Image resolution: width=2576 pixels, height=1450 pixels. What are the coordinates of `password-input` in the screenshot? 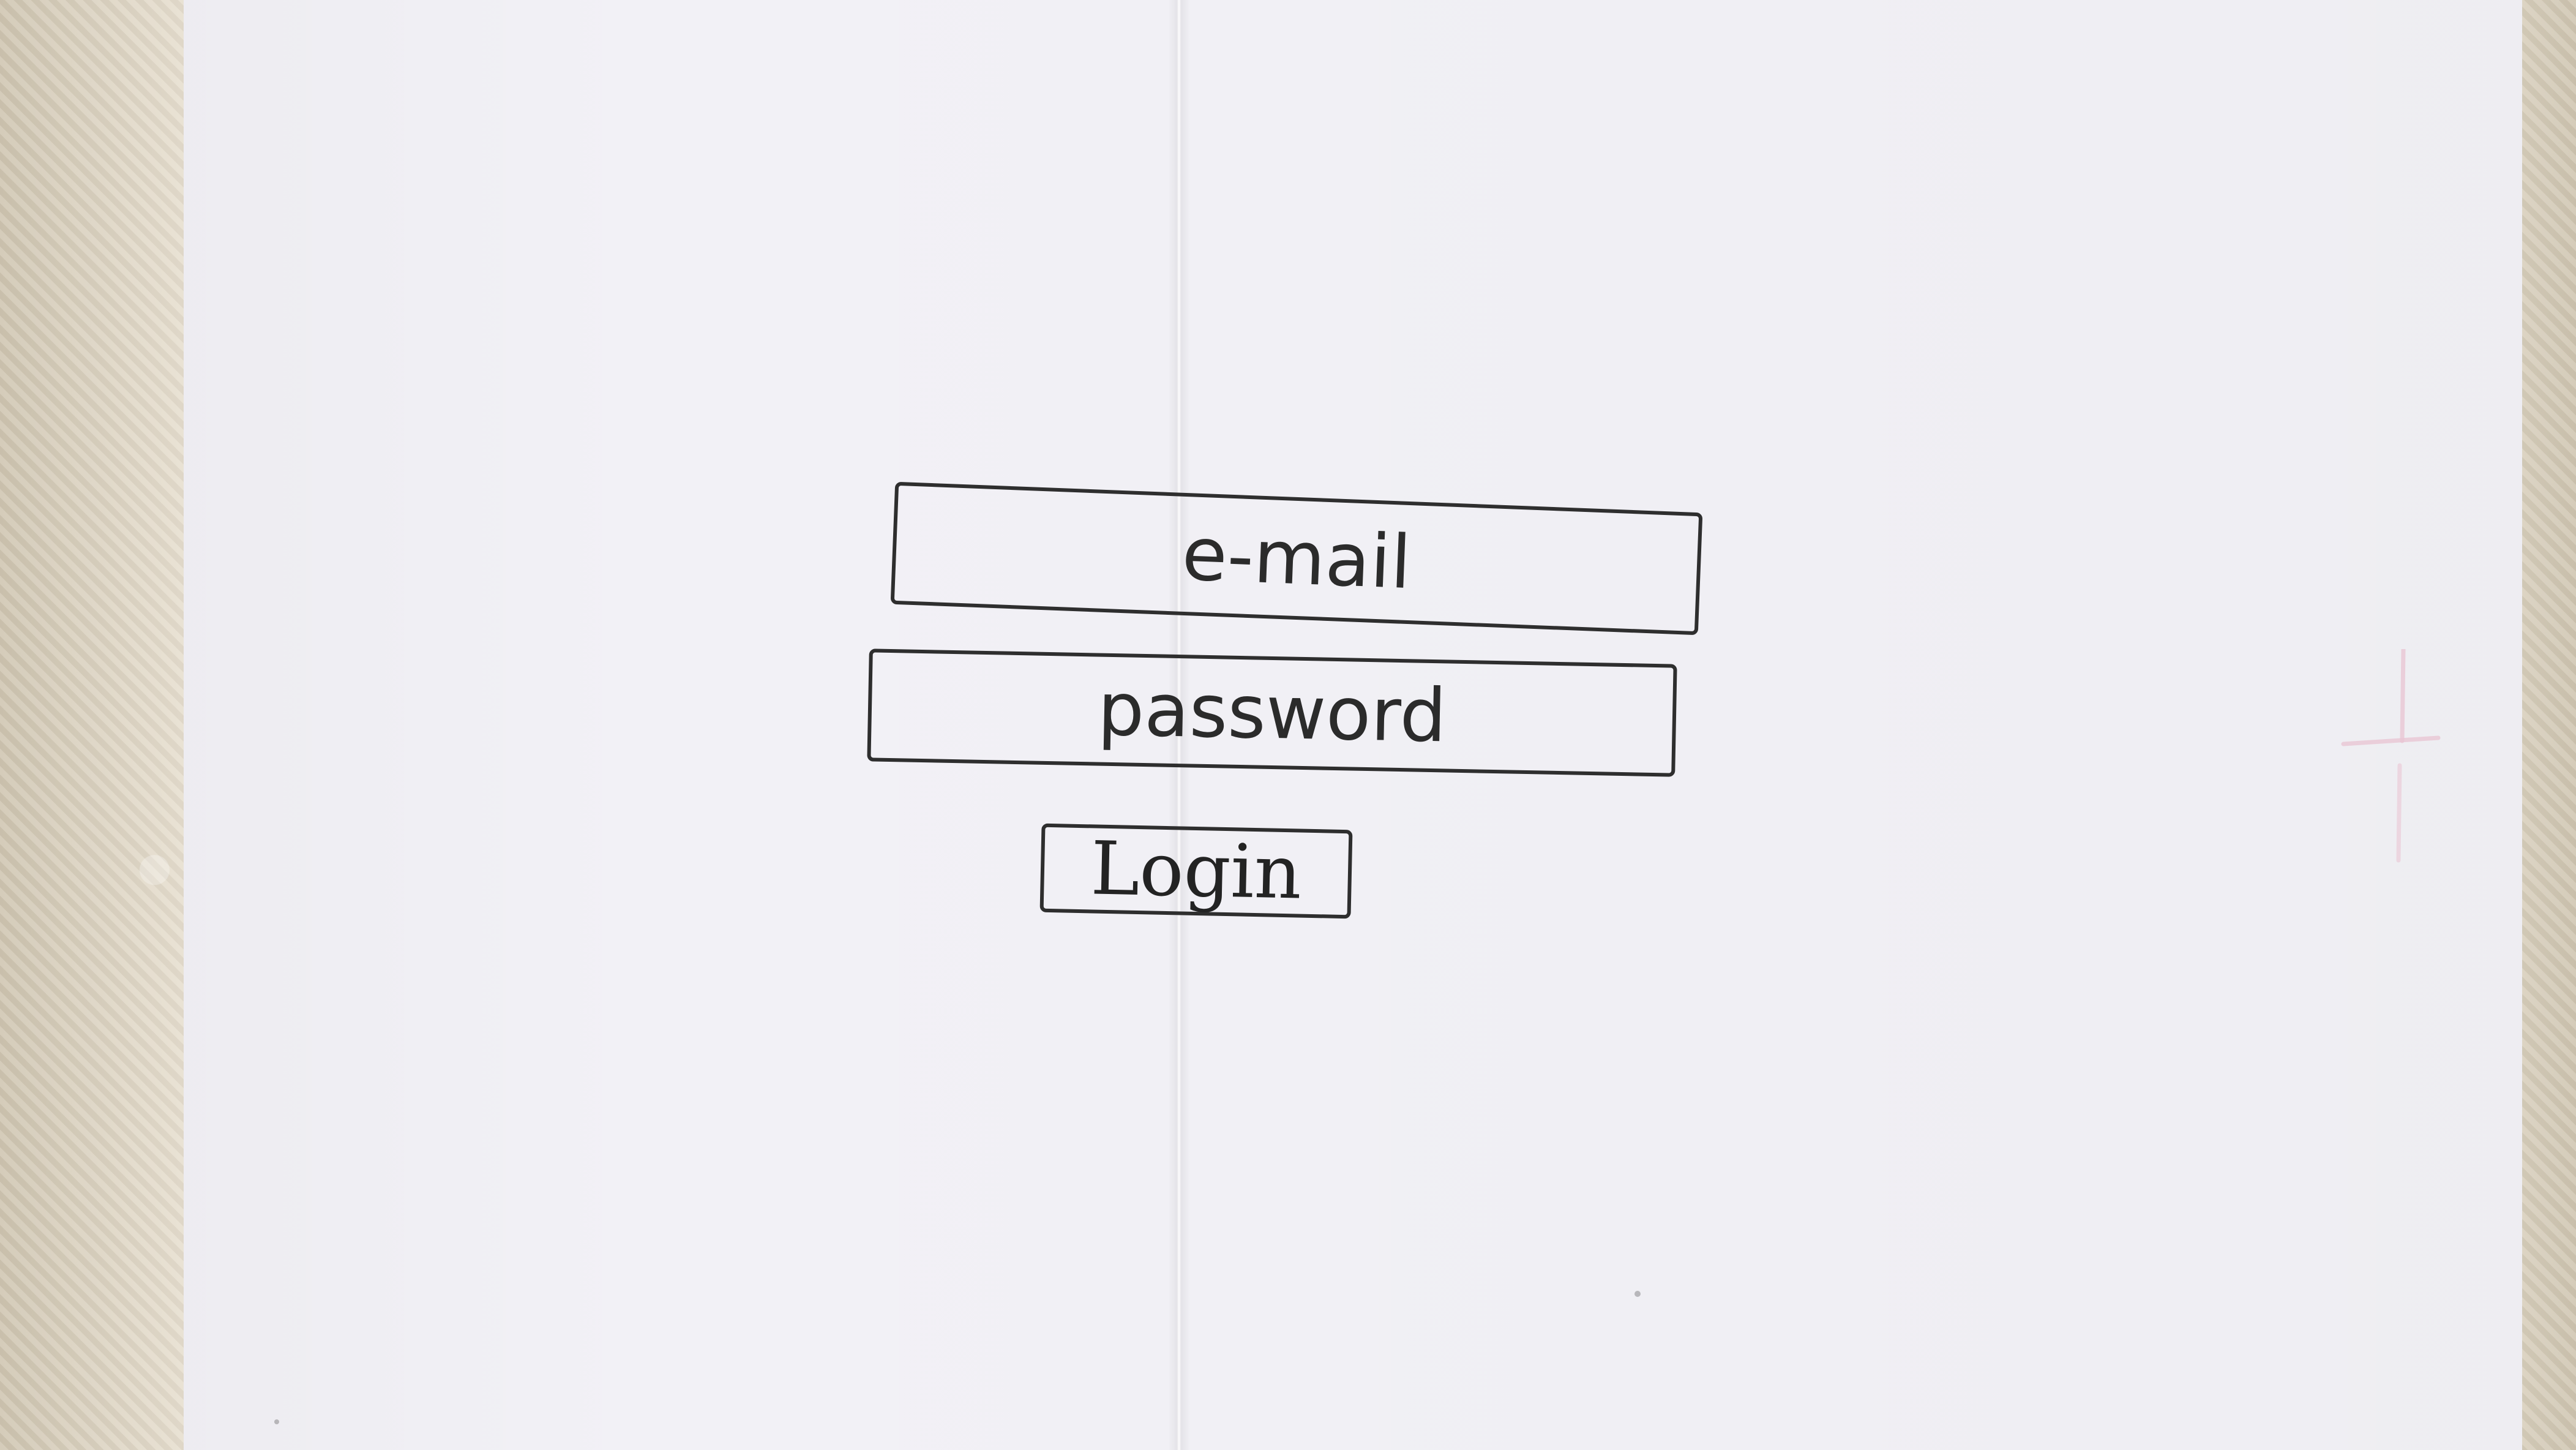 It's located at (1272, 712).